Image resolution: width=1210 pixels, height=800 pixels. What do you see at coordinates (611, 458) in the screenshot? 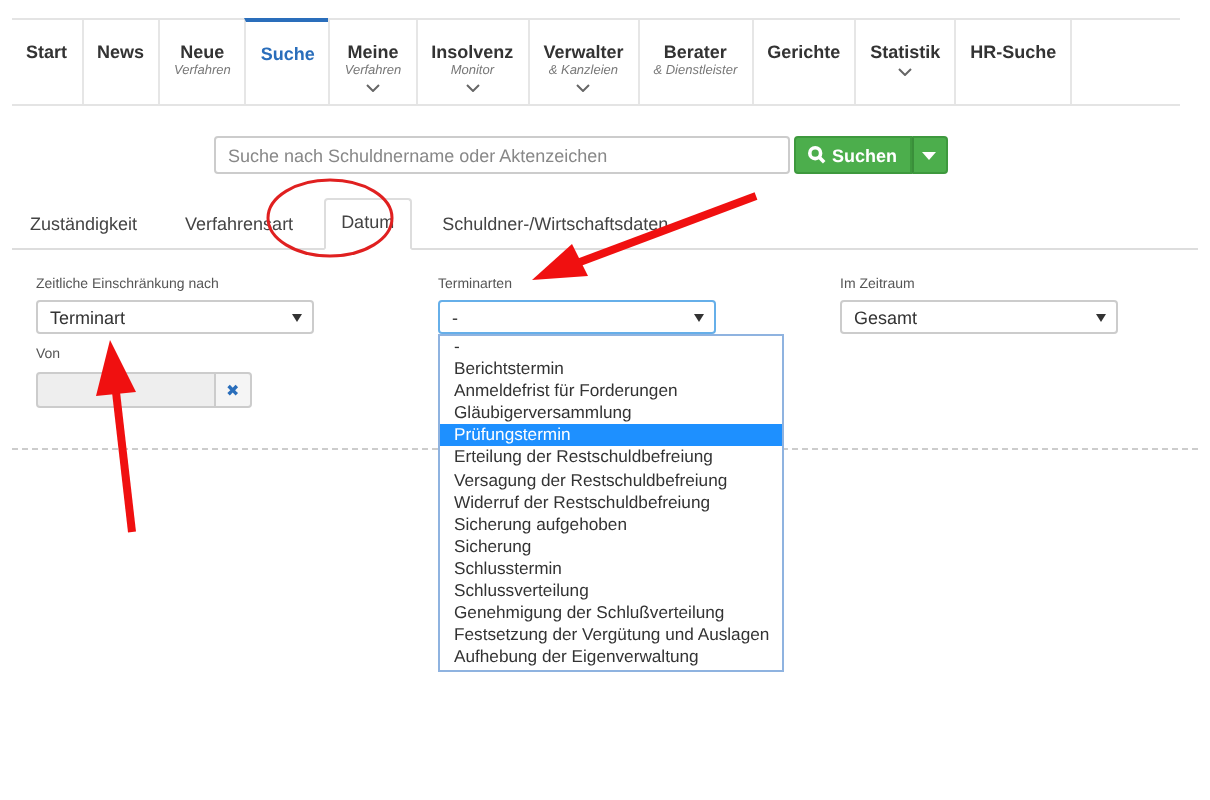
I see `dropdown-option: Erteilung der Restschuldbefreiung` at bounding box center [611, 458].